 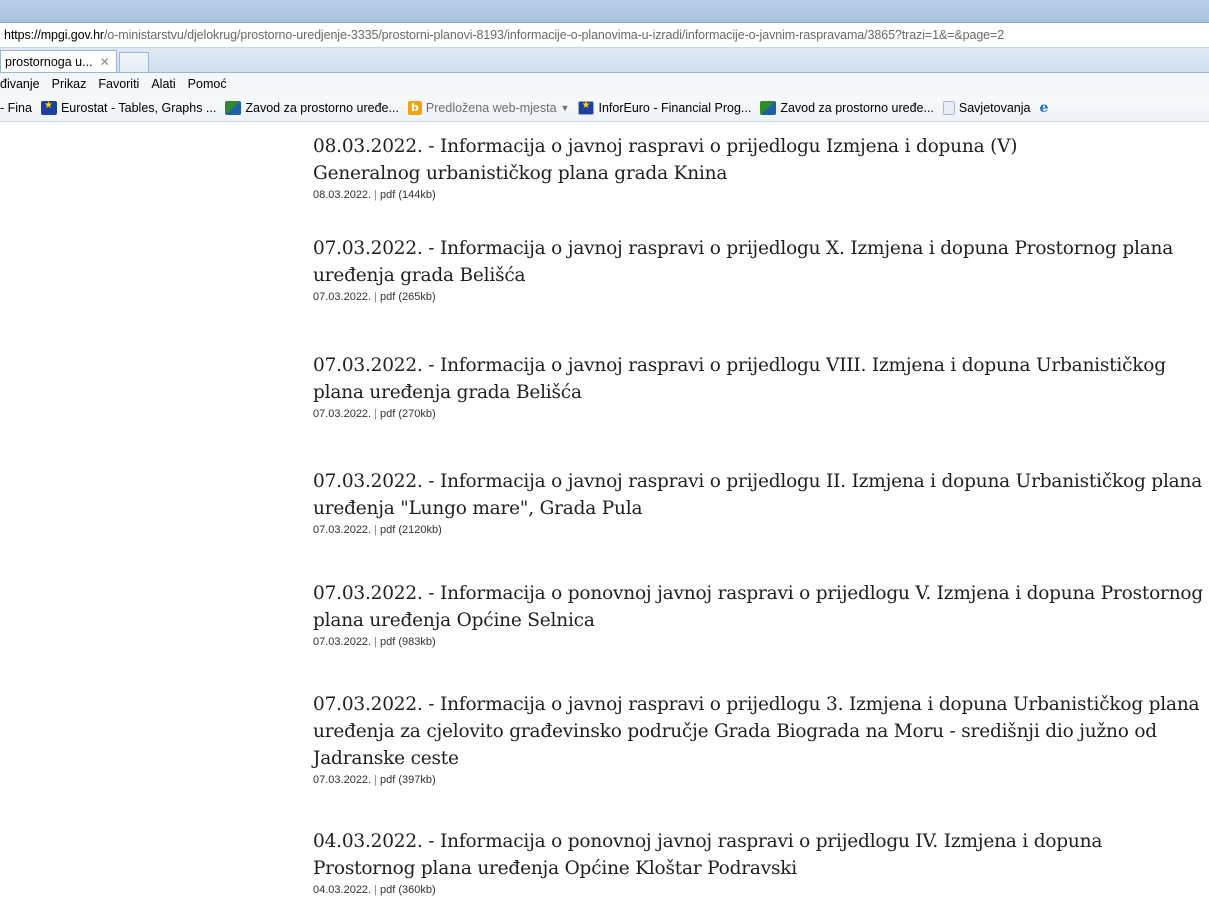 What do you see at coordinates (565, 108) in the screenshot?
I see `chevron-down-icon: ▼` at bounding box center [565, 108].